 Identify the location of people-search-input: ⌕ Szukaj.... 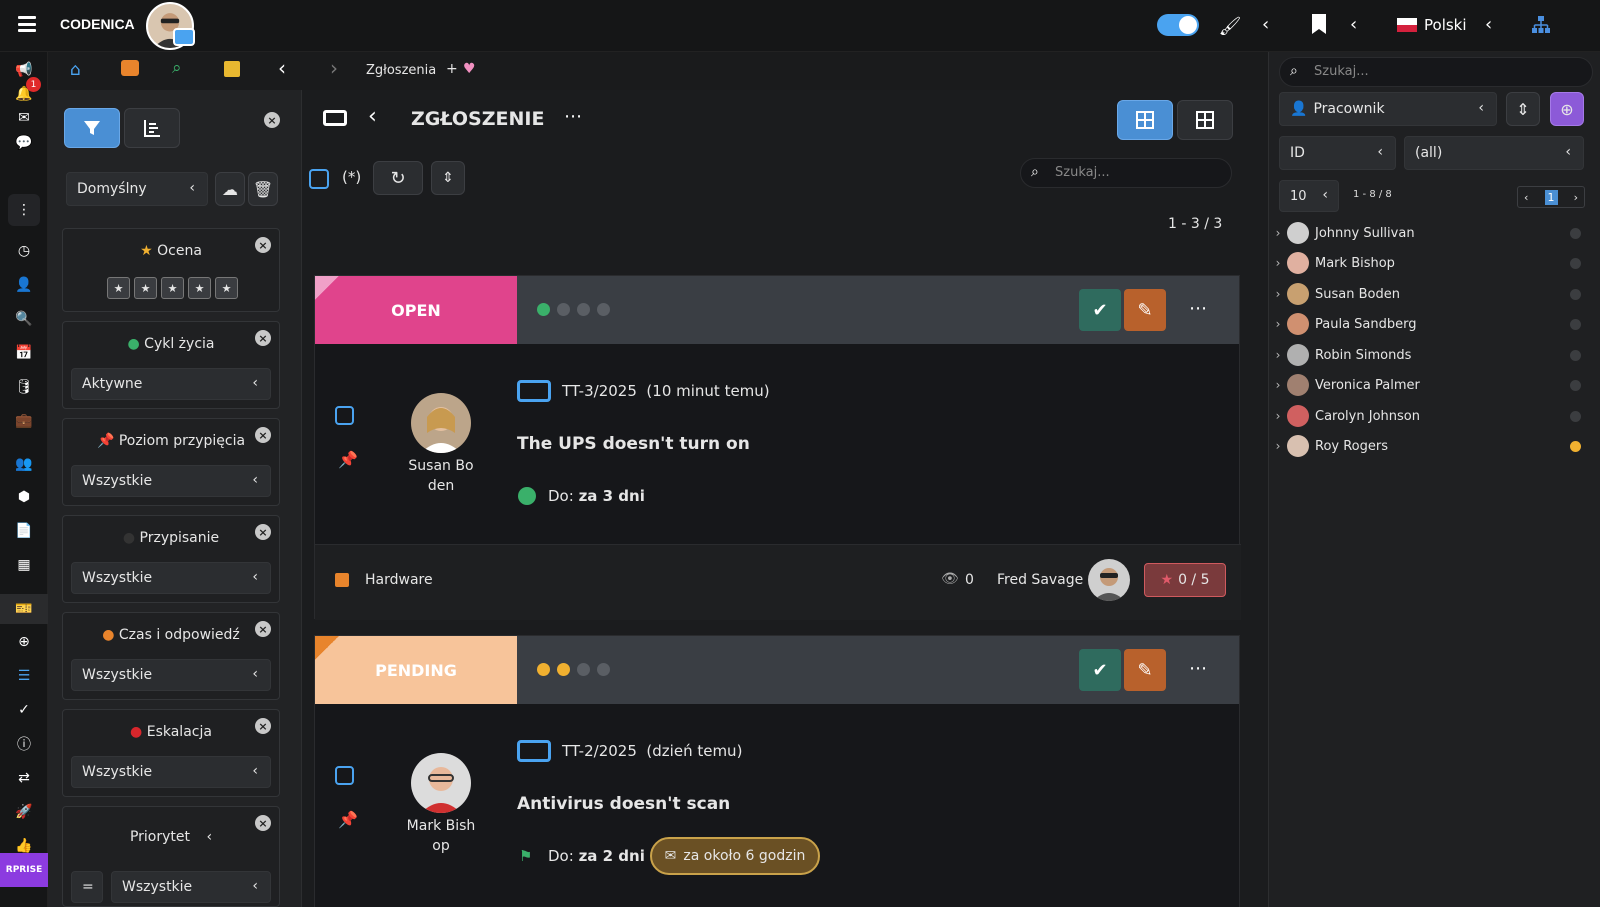
(1436, 72).